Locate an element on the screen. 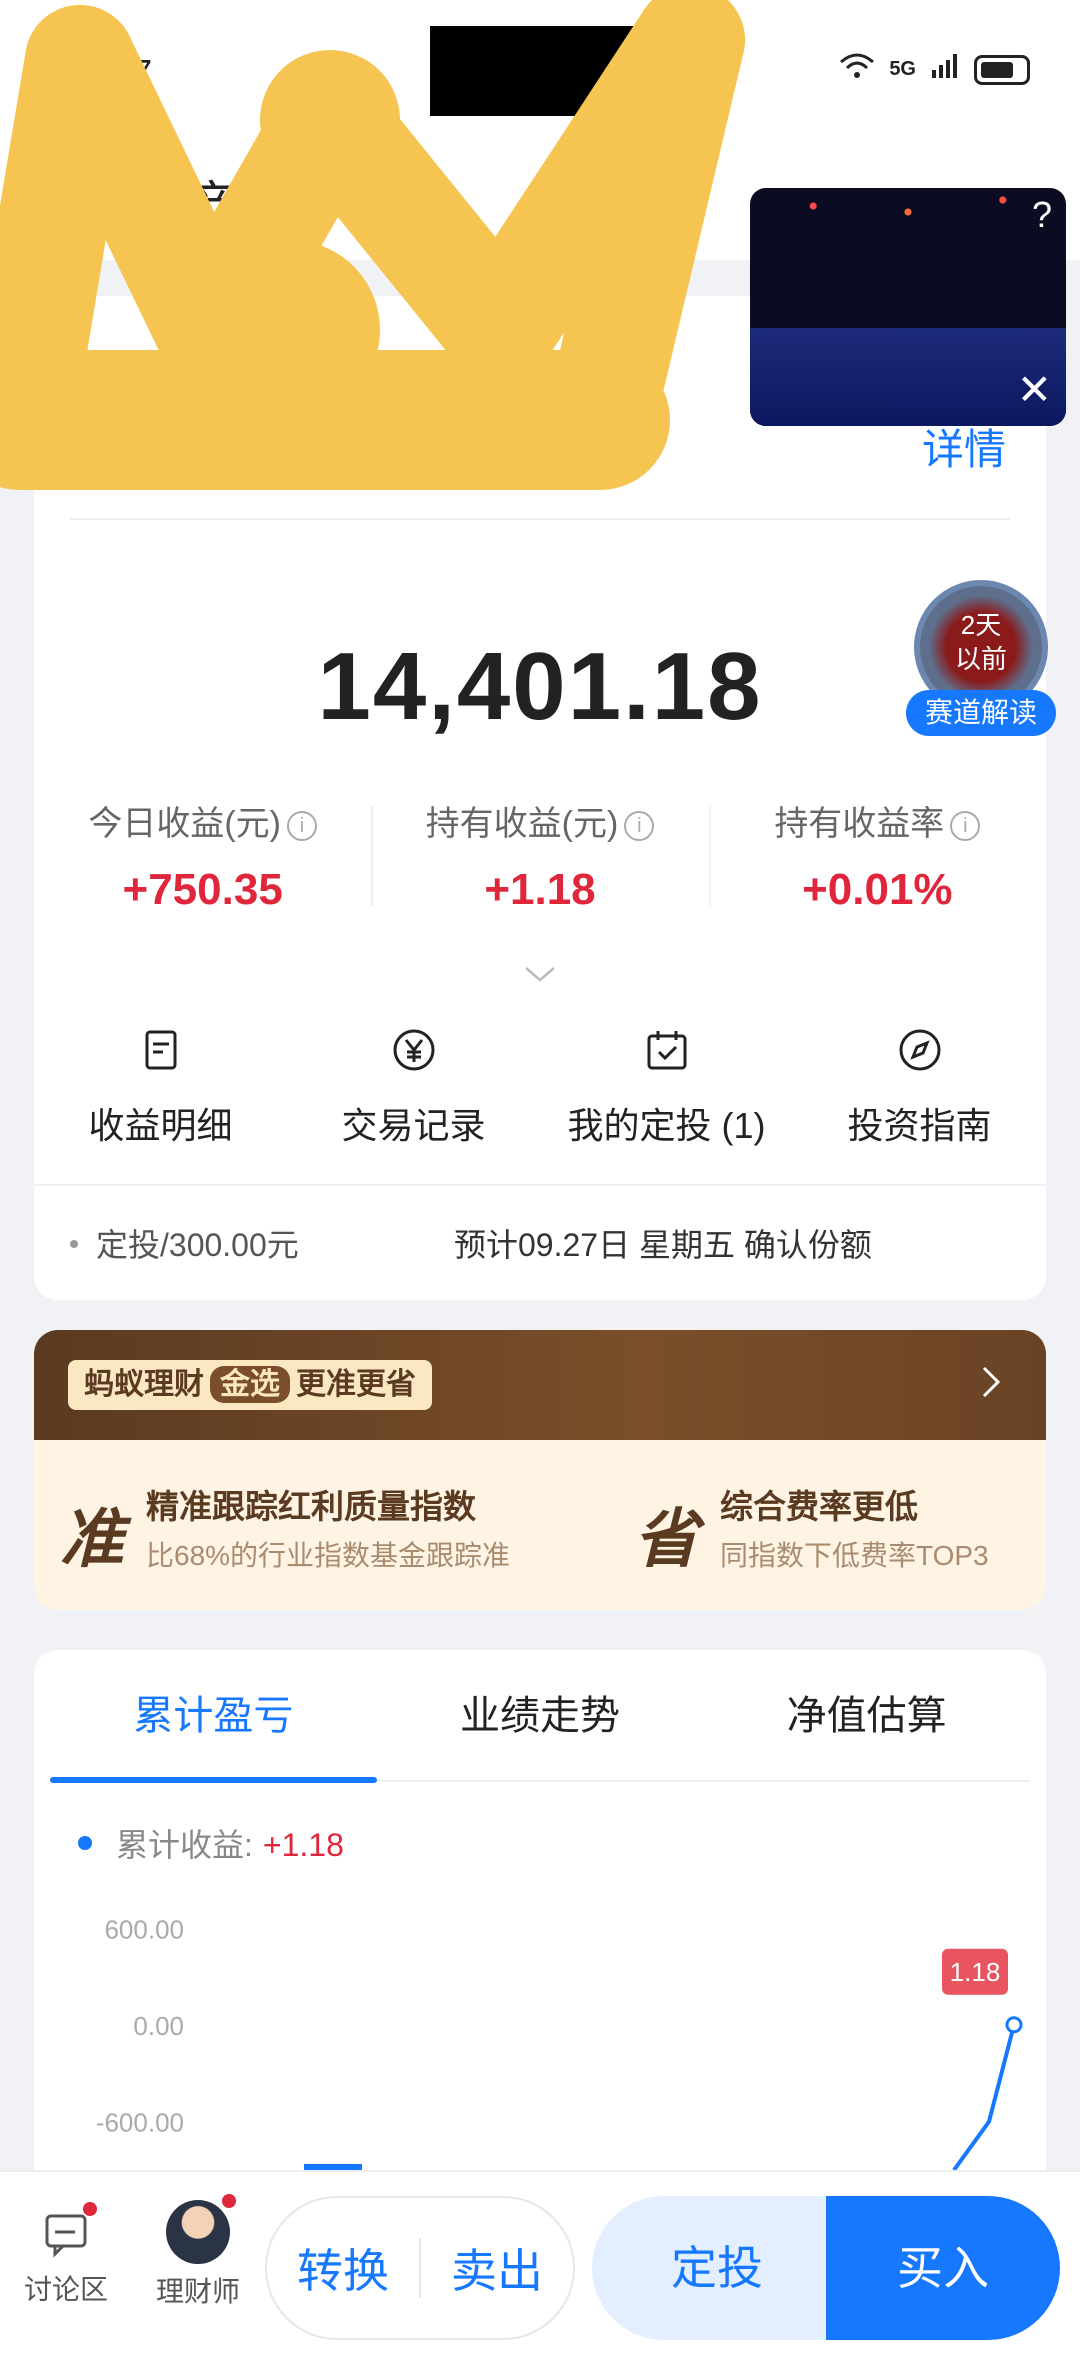  help-icon: ? is located at coordinates (1042, 215).